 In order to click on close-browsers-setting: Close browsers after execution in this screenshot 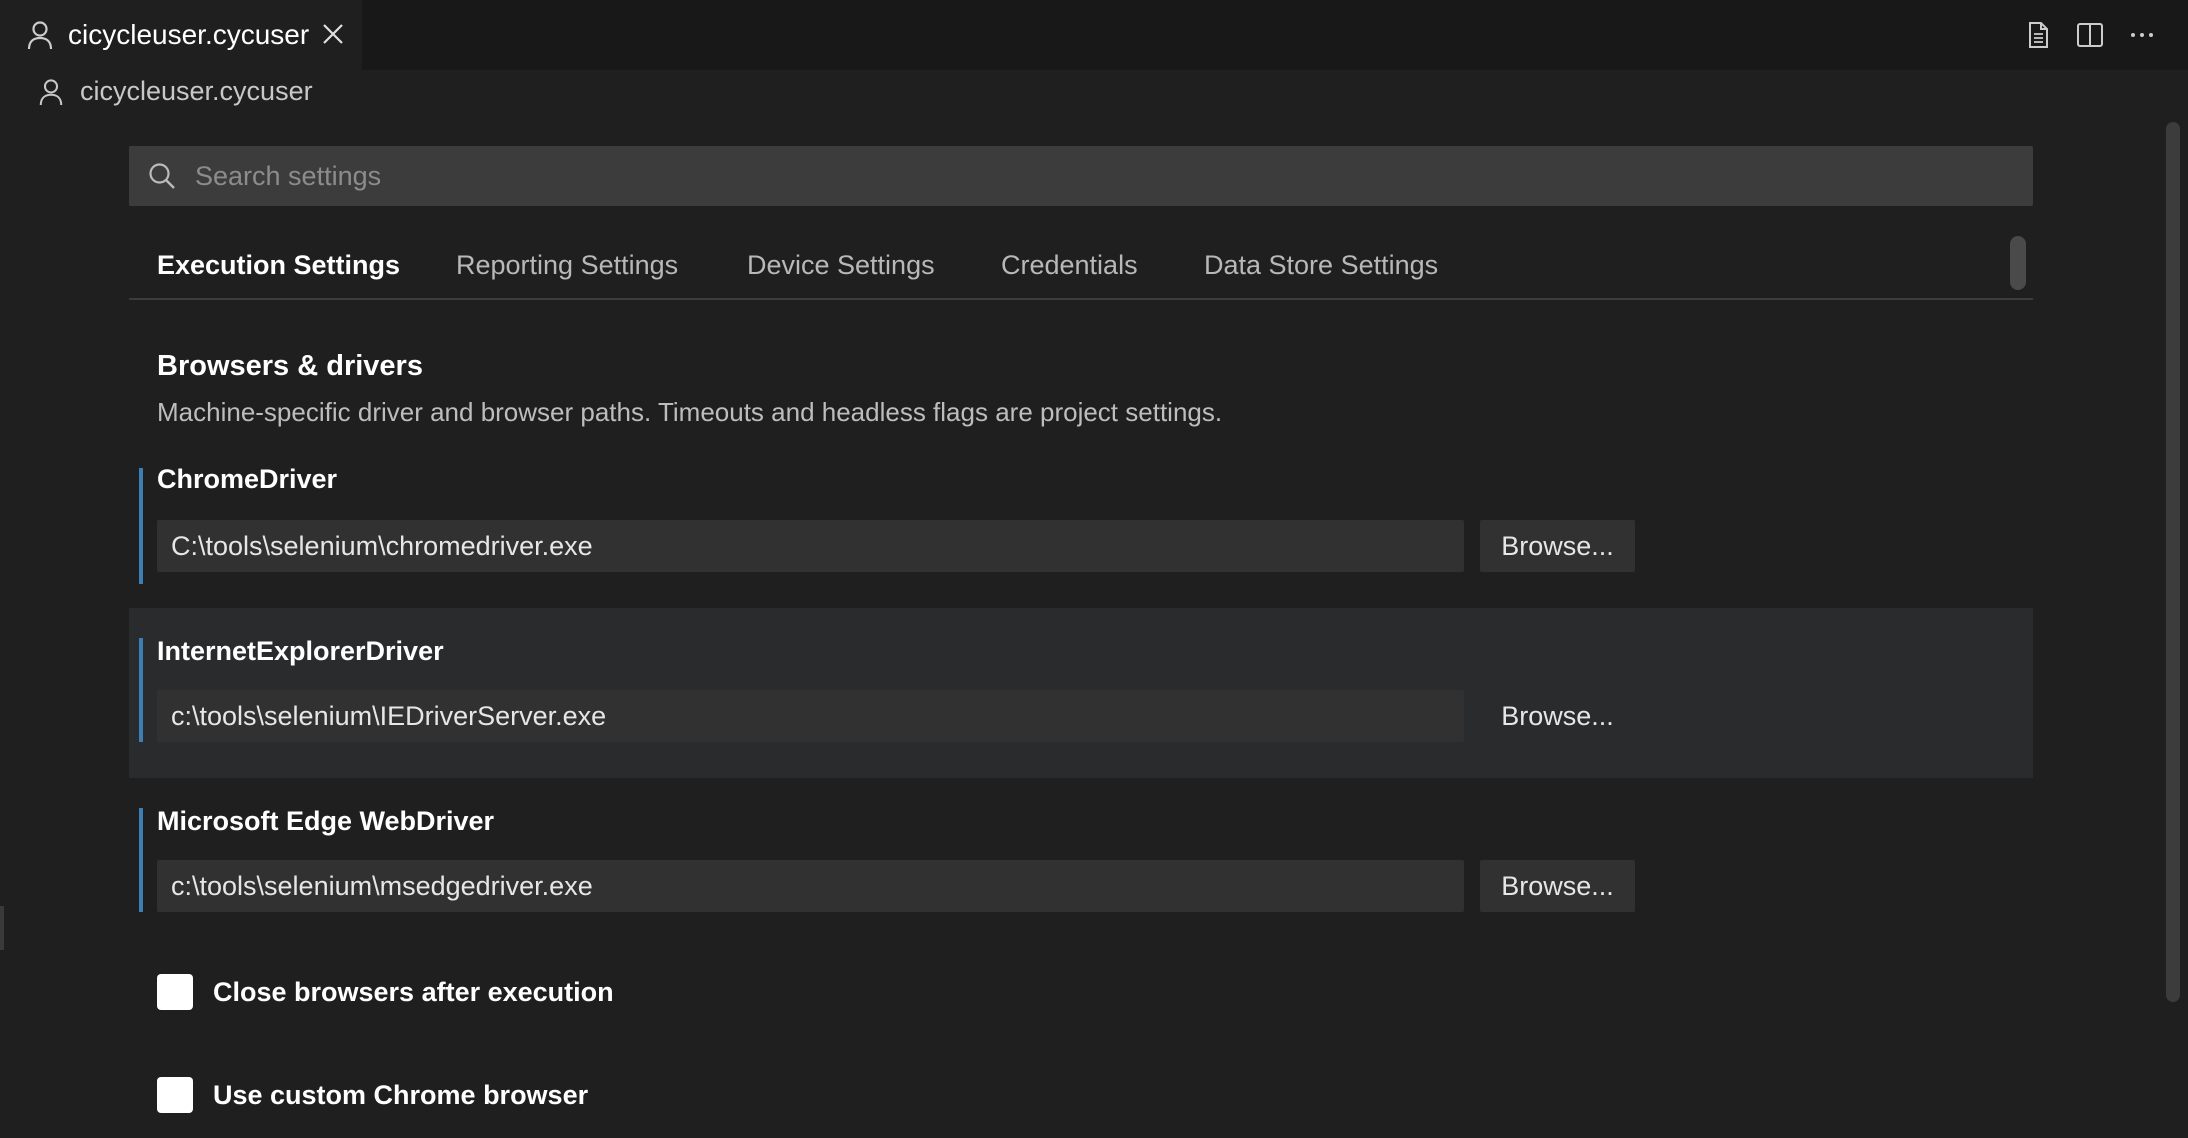, I will do `click(457, 994)`.